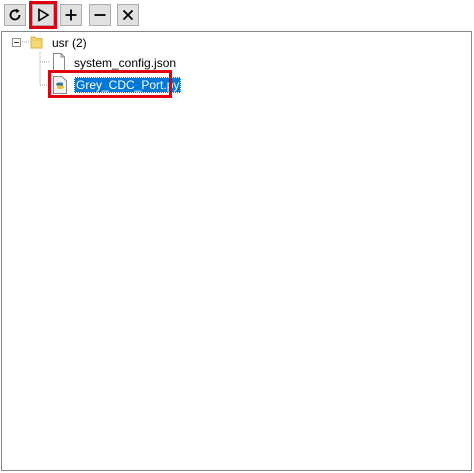  I want to click on file-icon, so click(59, 64).